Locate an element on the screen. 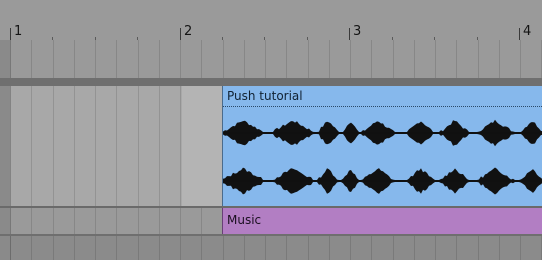 This screenshot has width=542, height=260. track-lane-bottom is located at coordinates (276, 248).